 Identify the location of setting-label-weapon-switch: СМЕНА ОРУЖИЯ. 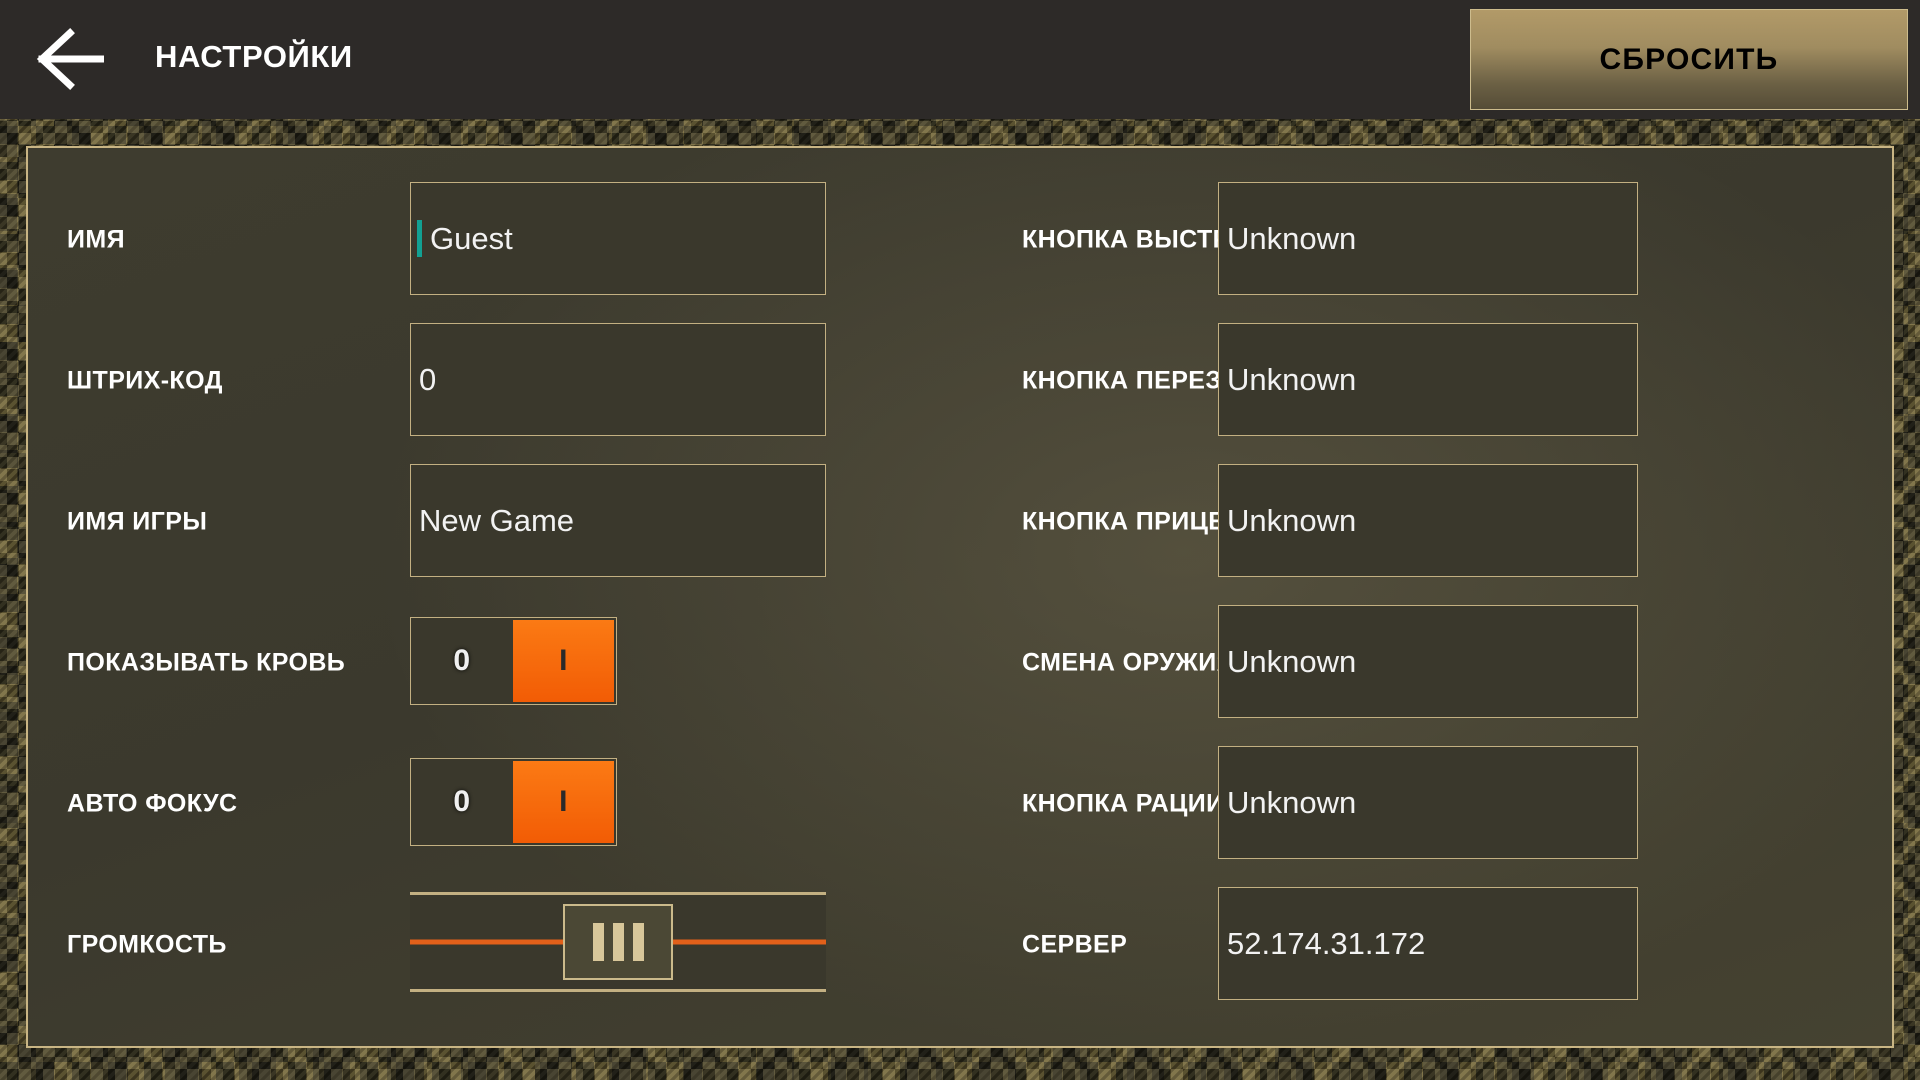
(1128, 662).